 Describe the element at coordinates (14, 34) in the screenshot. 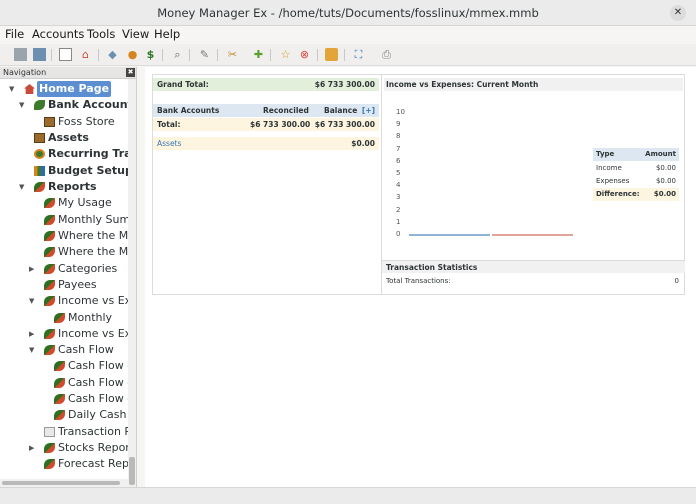

I see `menu-file: File` at that location.